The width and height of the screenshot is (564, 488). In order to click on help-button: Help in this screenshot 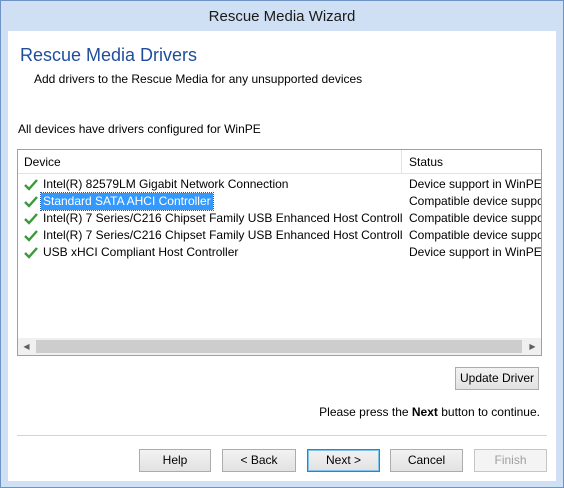, I will do `click(175, 460)`.